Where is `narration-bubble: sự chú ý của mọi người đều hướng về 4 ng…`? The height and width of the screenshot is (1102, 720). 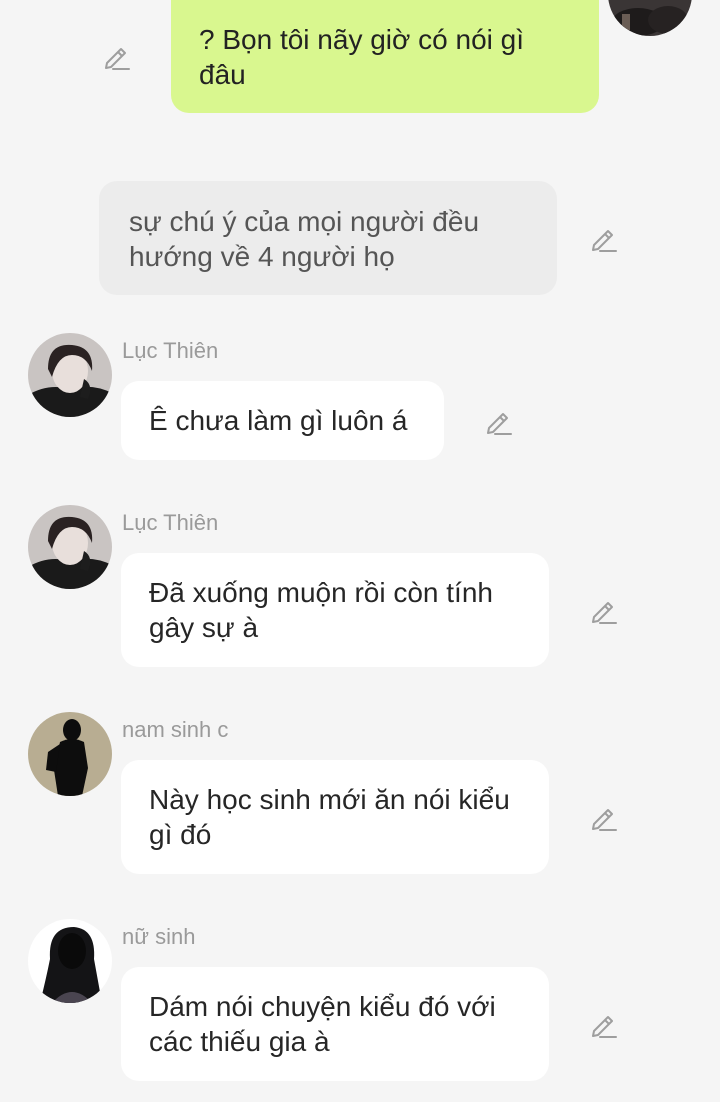 narration-bubble: sự chú ý của mọi người đều hướng về 4 ng… is located at coordinates (328, 238).